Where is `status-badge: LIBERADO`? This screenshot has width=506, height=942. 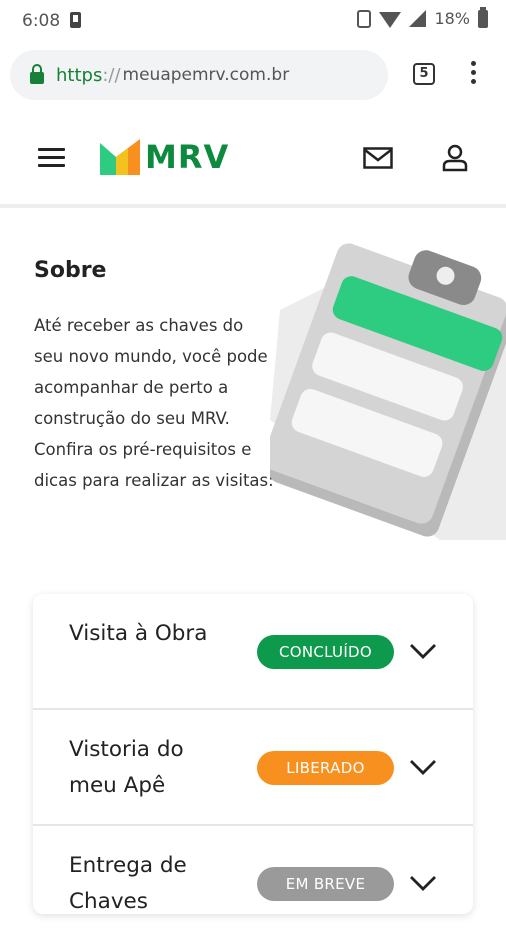 status-badge: LIBERADO is located at coordinates (325, 768).